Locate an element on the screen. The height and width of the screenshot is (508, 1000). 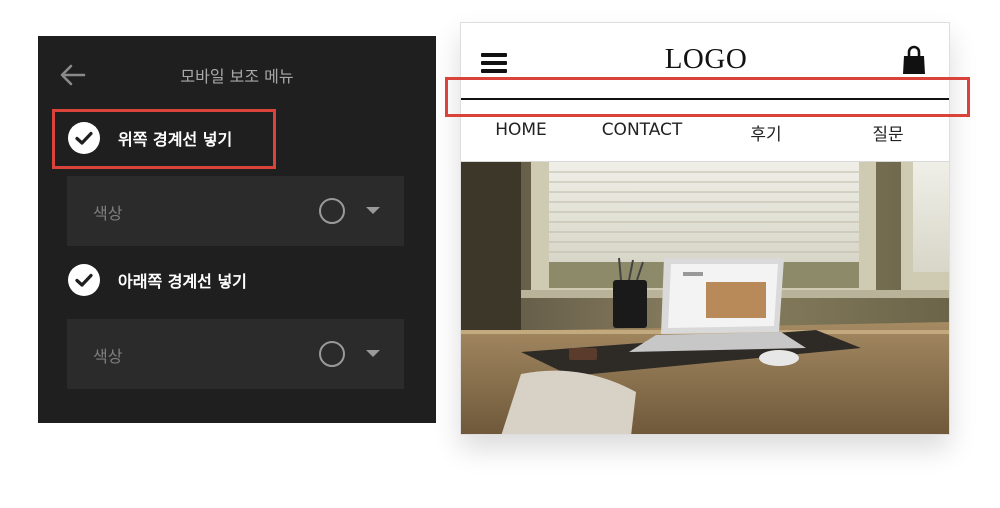
top-border-line is located at coordinates (705, 99).